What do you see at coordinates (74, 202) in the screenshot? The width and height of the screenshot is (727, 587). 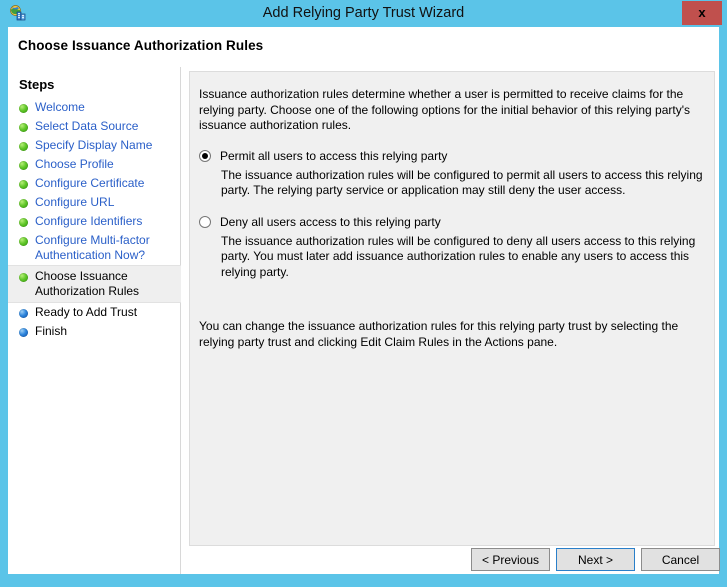 I see `sidebar-step-label: Configure URL` at bounding box center [74, 202].